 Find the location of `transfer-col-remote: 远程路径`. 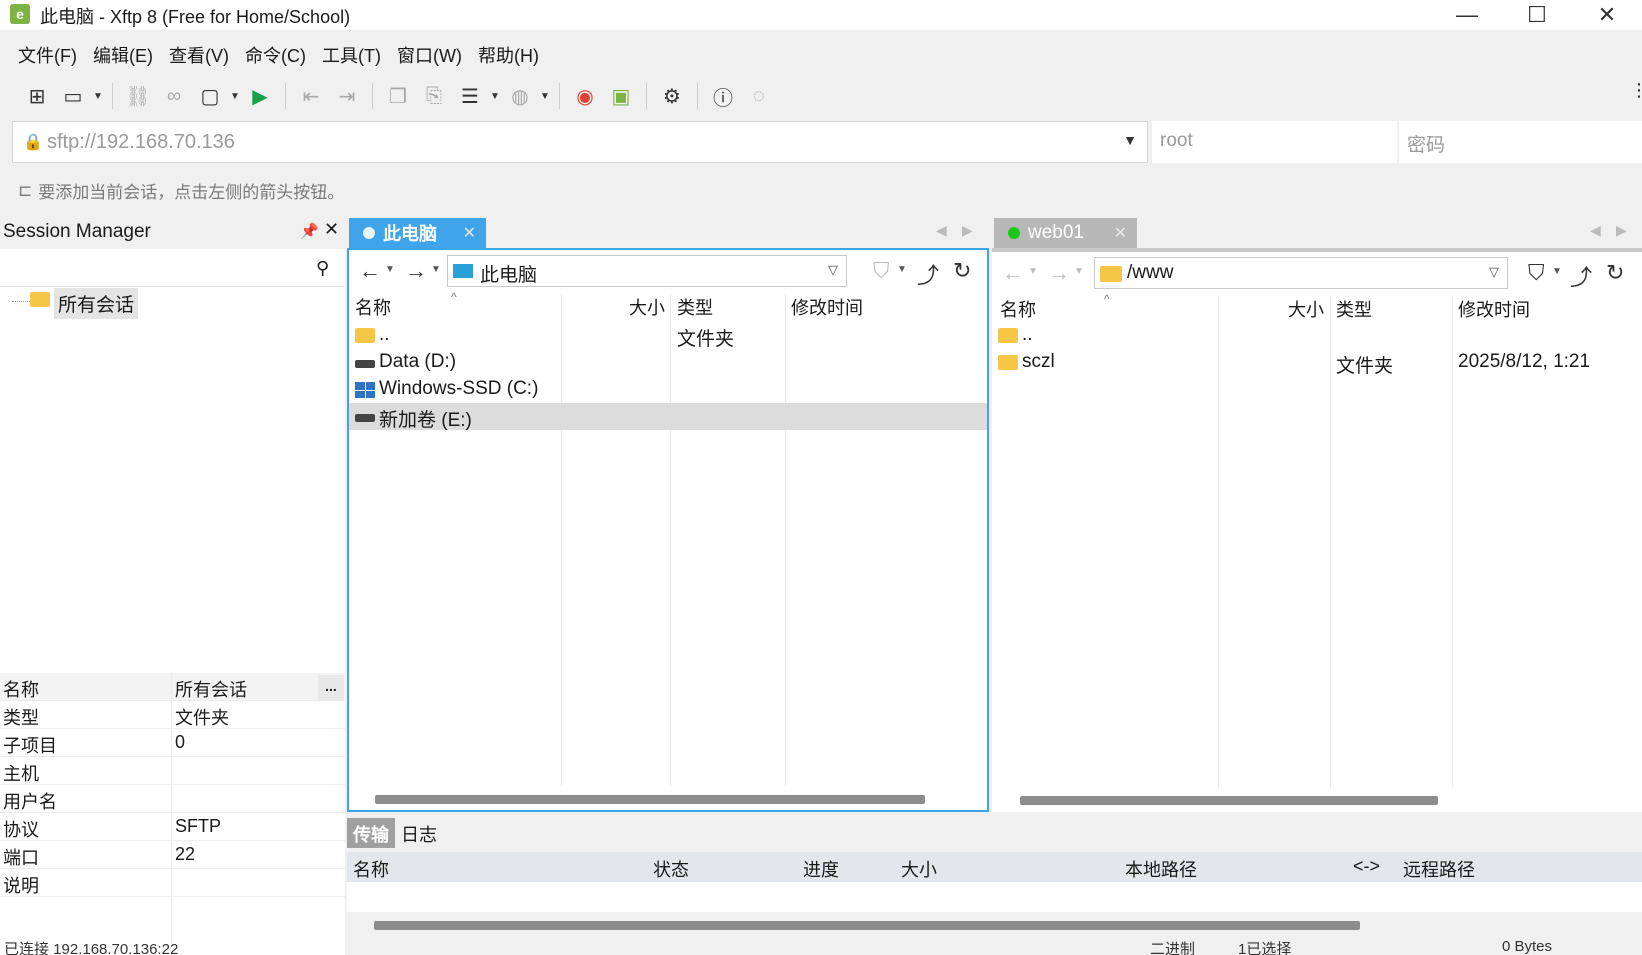

transfer-col-remote: 远程路径 is located at coordinates (1439, 869).